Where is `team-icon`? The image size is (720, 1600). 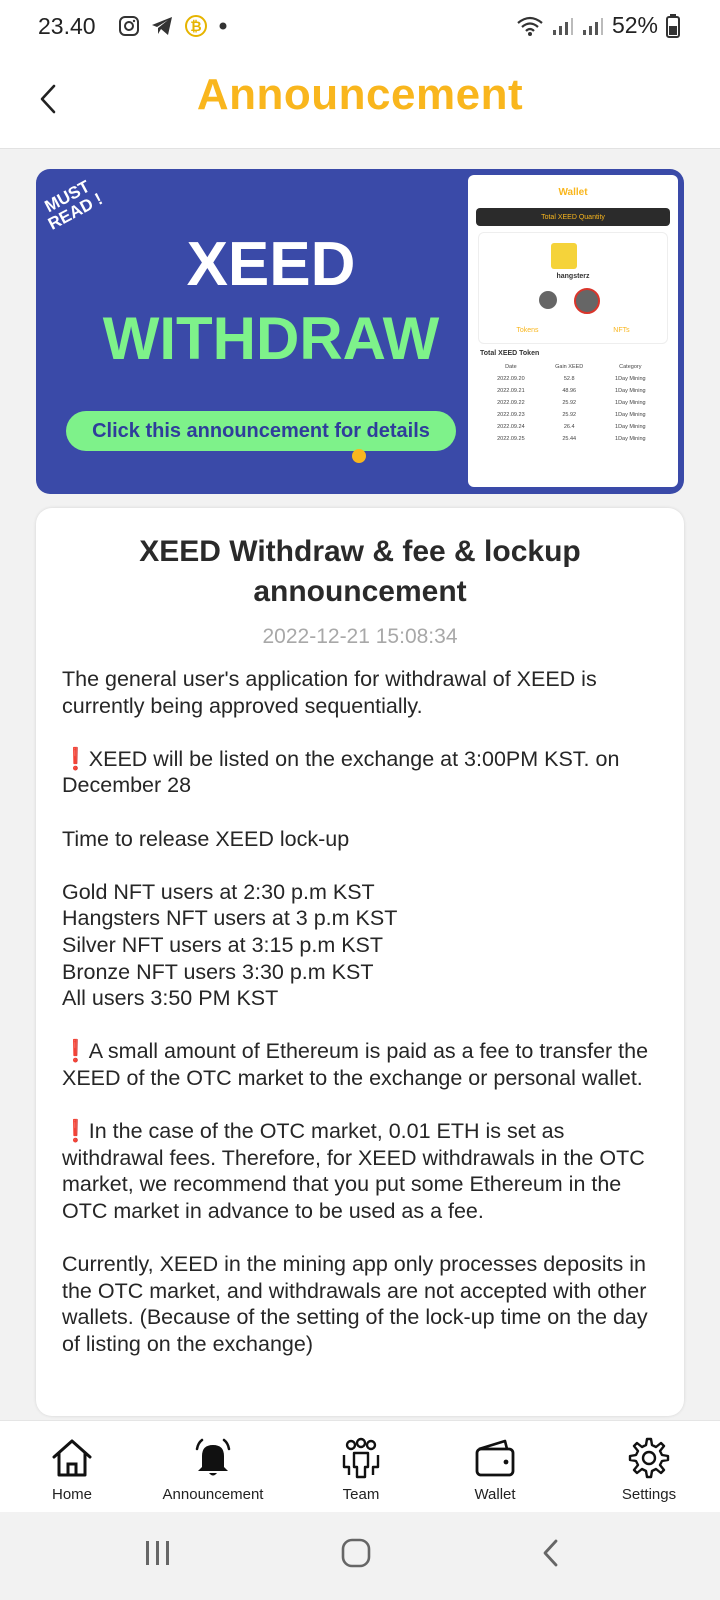 team-icon is located at coordinates (361, 1458).